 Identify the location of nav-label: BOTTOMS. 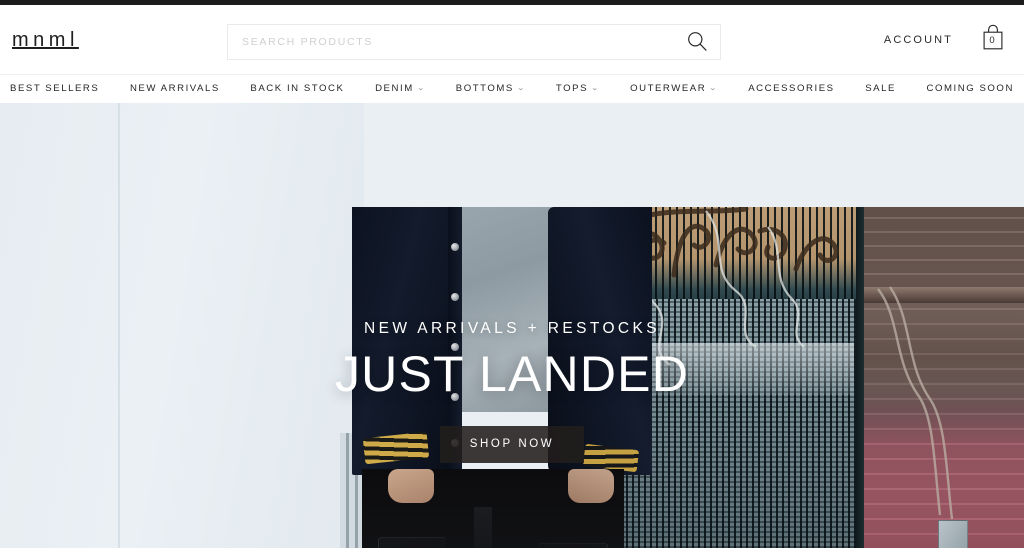
(484, 89).